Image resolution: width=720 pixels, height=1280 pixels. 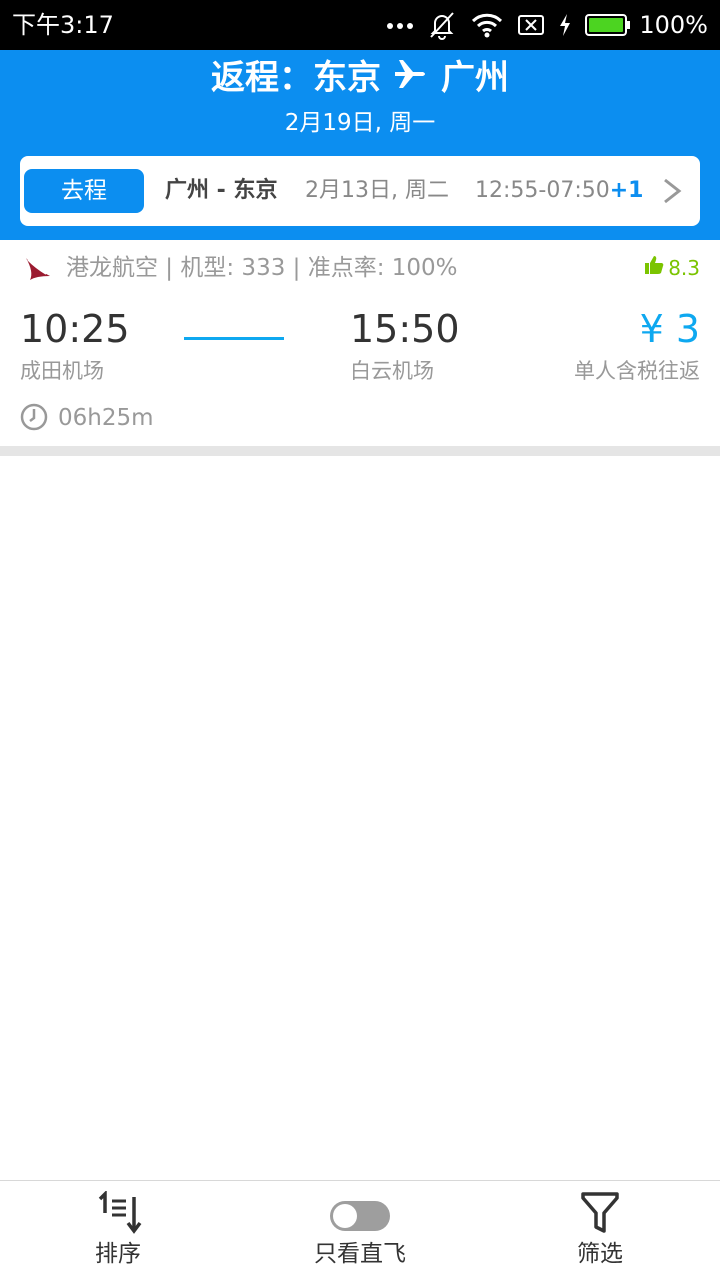 I want to click on direct-flights-toggle: 只看直飞, so click(x=360, y=1230).